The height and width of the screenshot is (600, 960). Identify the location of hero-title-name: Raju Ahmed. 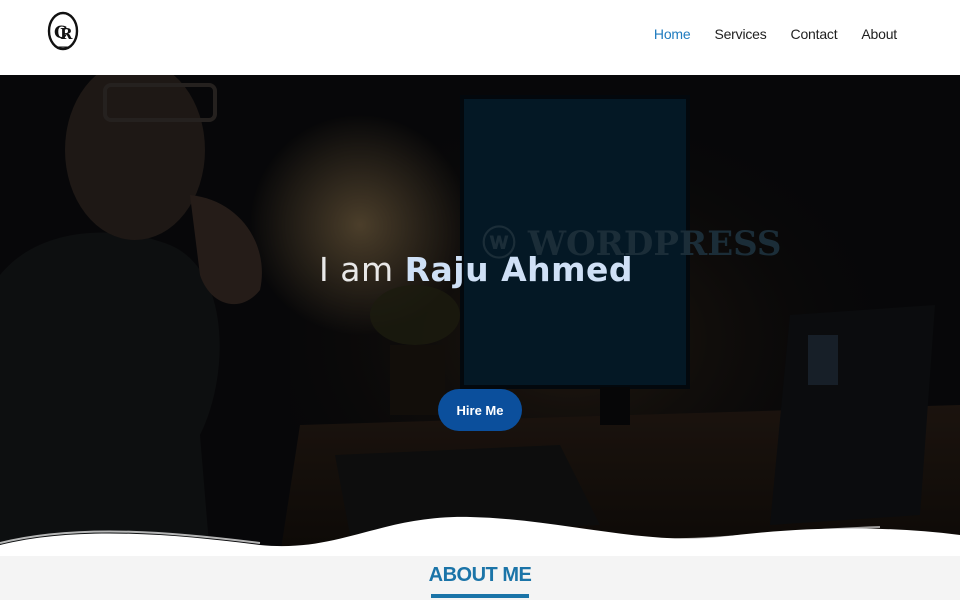
(518, 269).